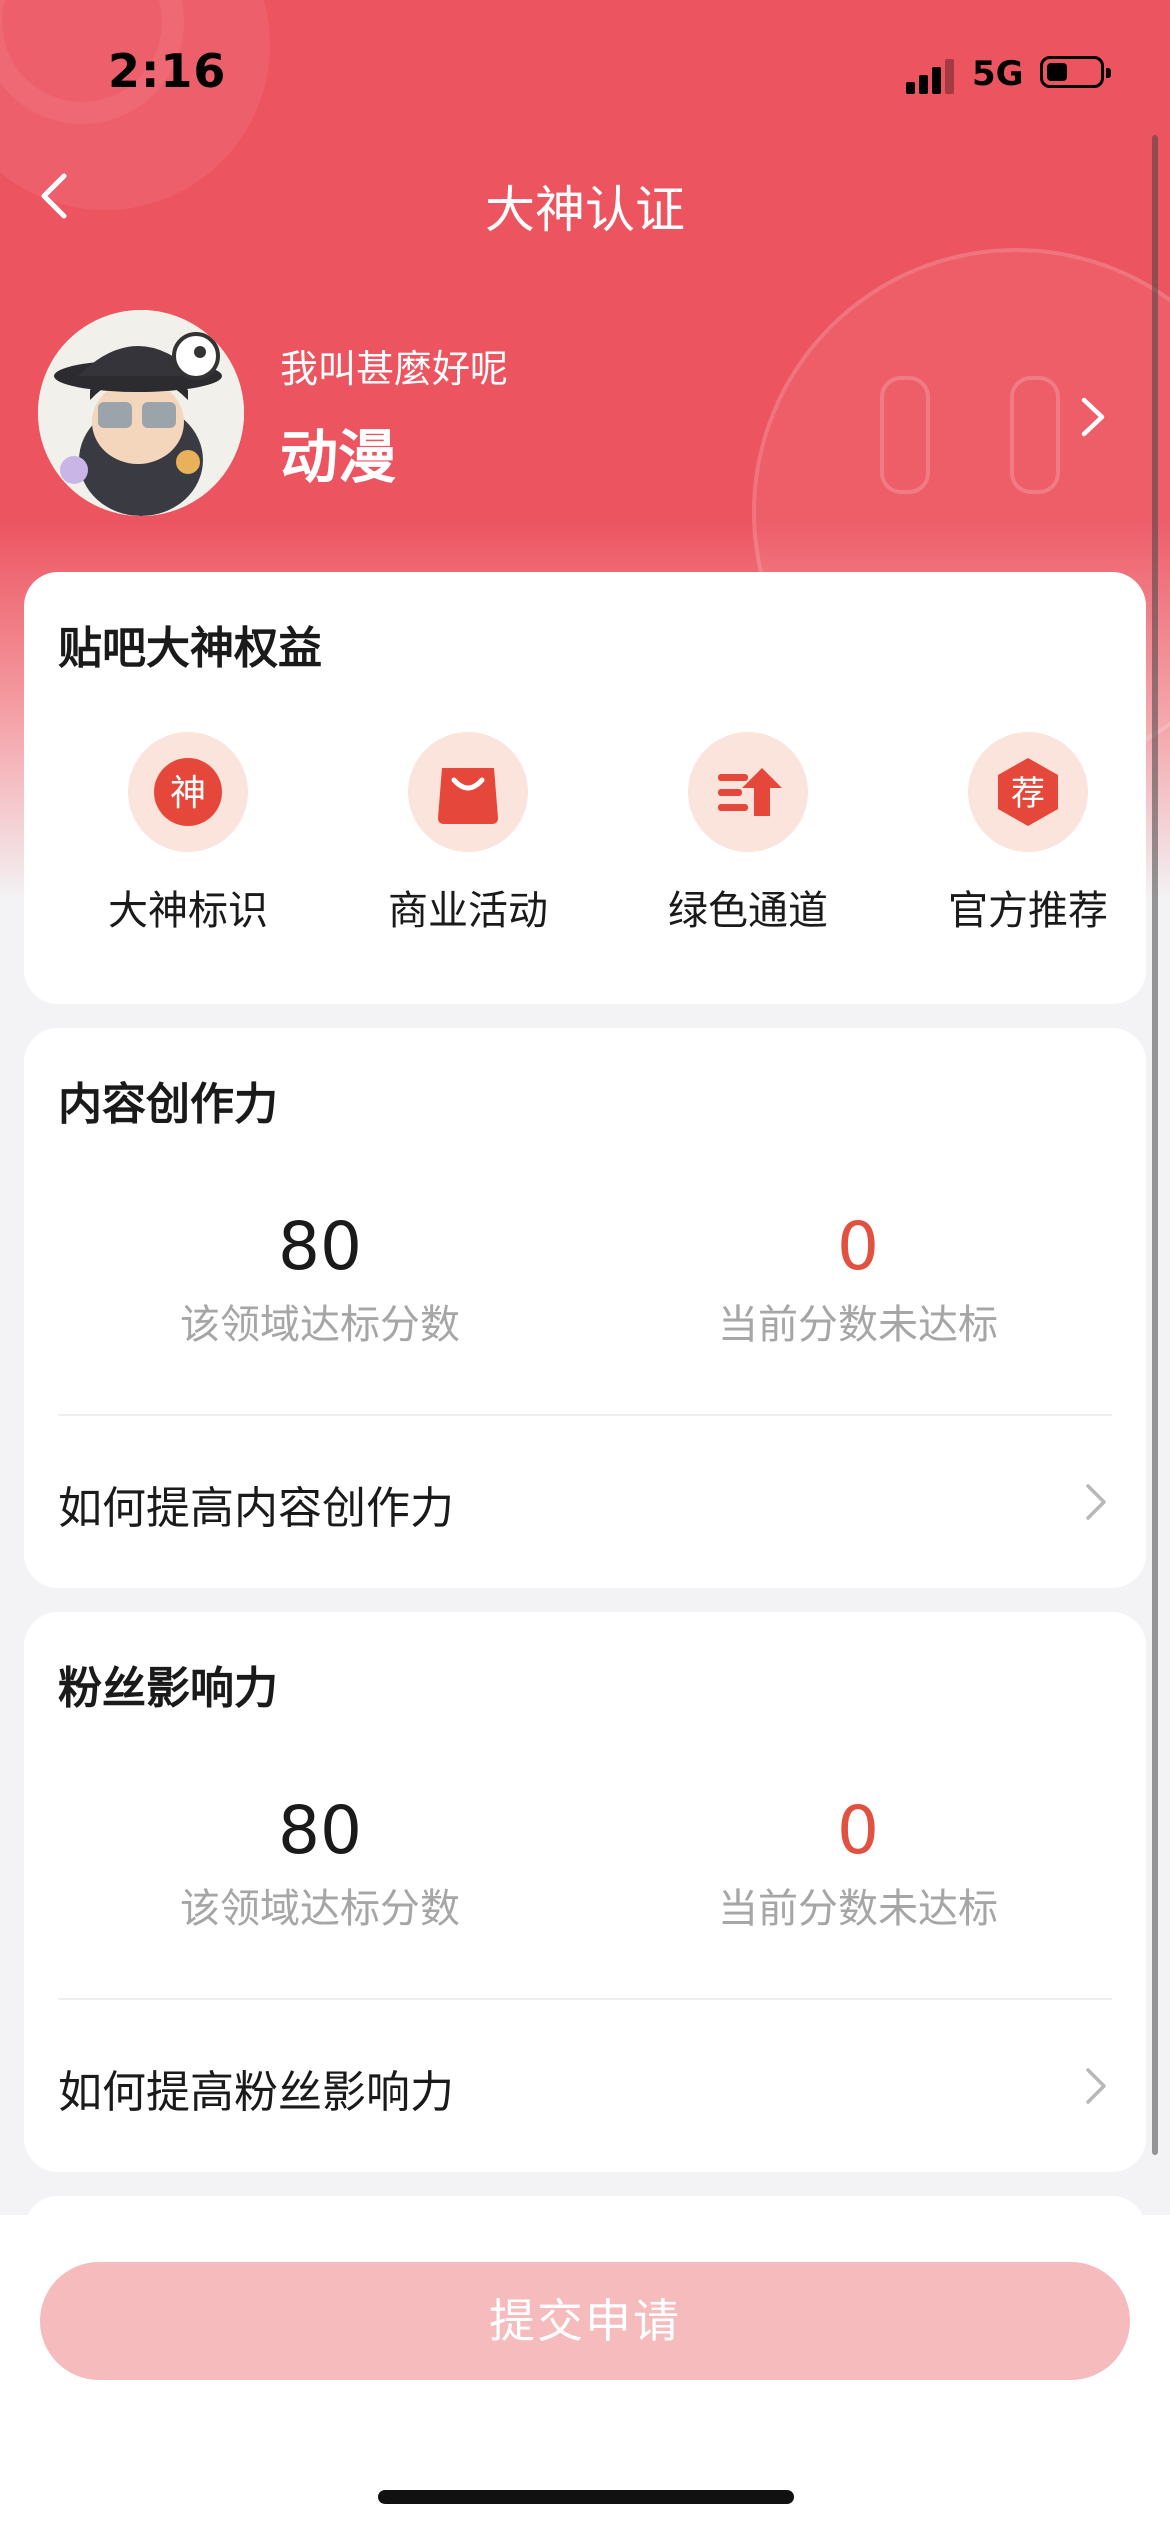  I want to click on benefit-item-shen-badge: 神 大神标识, so click(188, 834).